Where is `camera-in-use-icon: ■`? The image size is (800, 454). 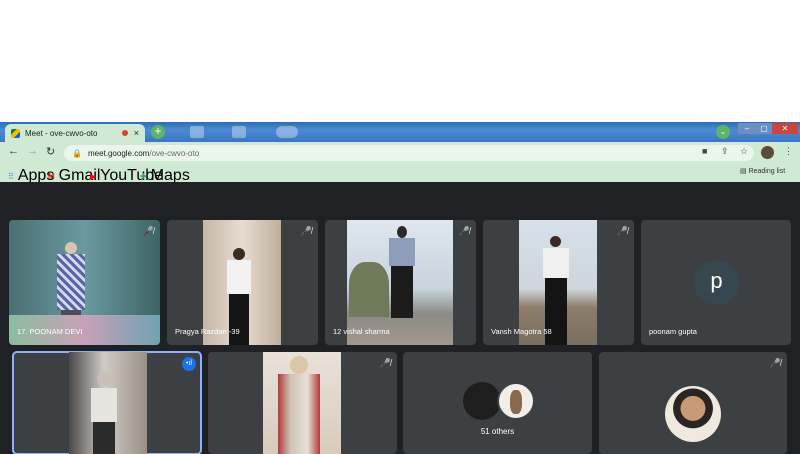
camera-in-use-icon: ■ is located at coordinates (704, 151).